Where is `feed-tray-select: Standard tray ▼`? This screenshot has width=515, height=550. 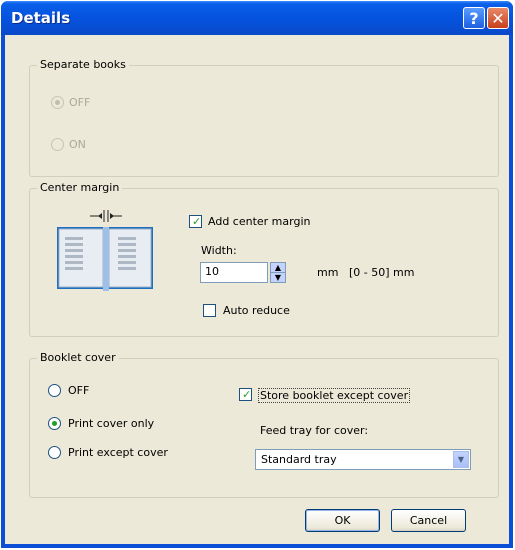 feed-tray-select: Standard tray ▼ is located at coordinates (363, 459).